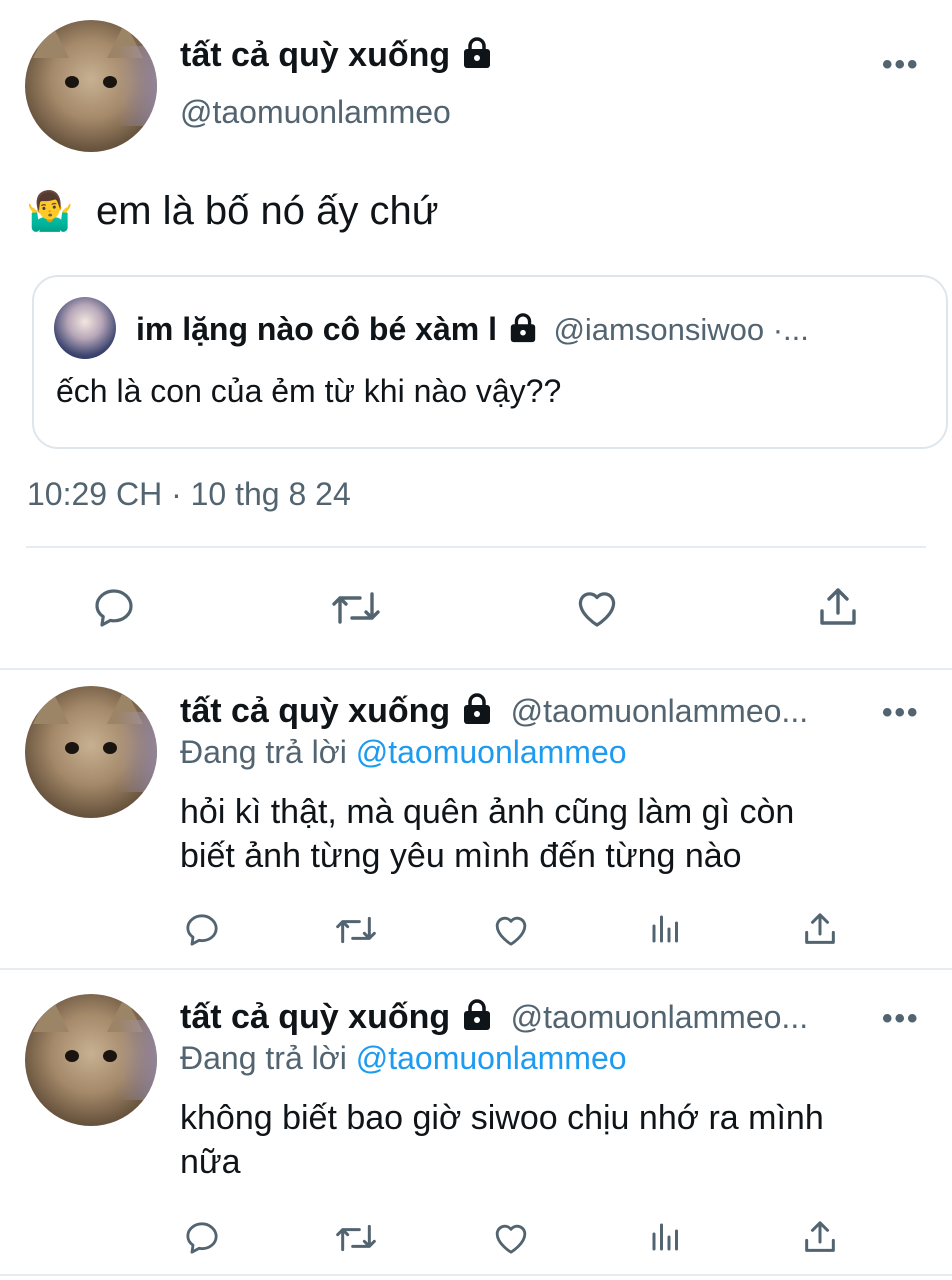 The height and width of the screenshot is (1280, 952). What do you see at coordinates (50, 212) in the screenshot?
I see `shrug-emoji-icon: 🤷‍♂️` at bounding box center [50, 212].